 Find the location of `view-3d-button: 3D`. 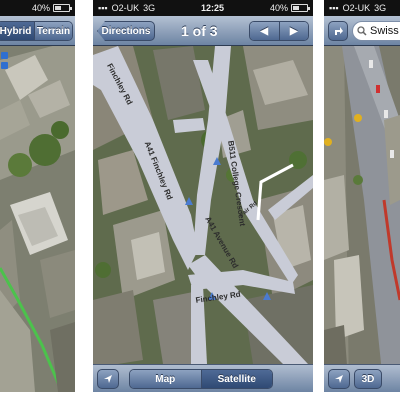

view-3d-button: 3D is located at coordinates (368, 379).